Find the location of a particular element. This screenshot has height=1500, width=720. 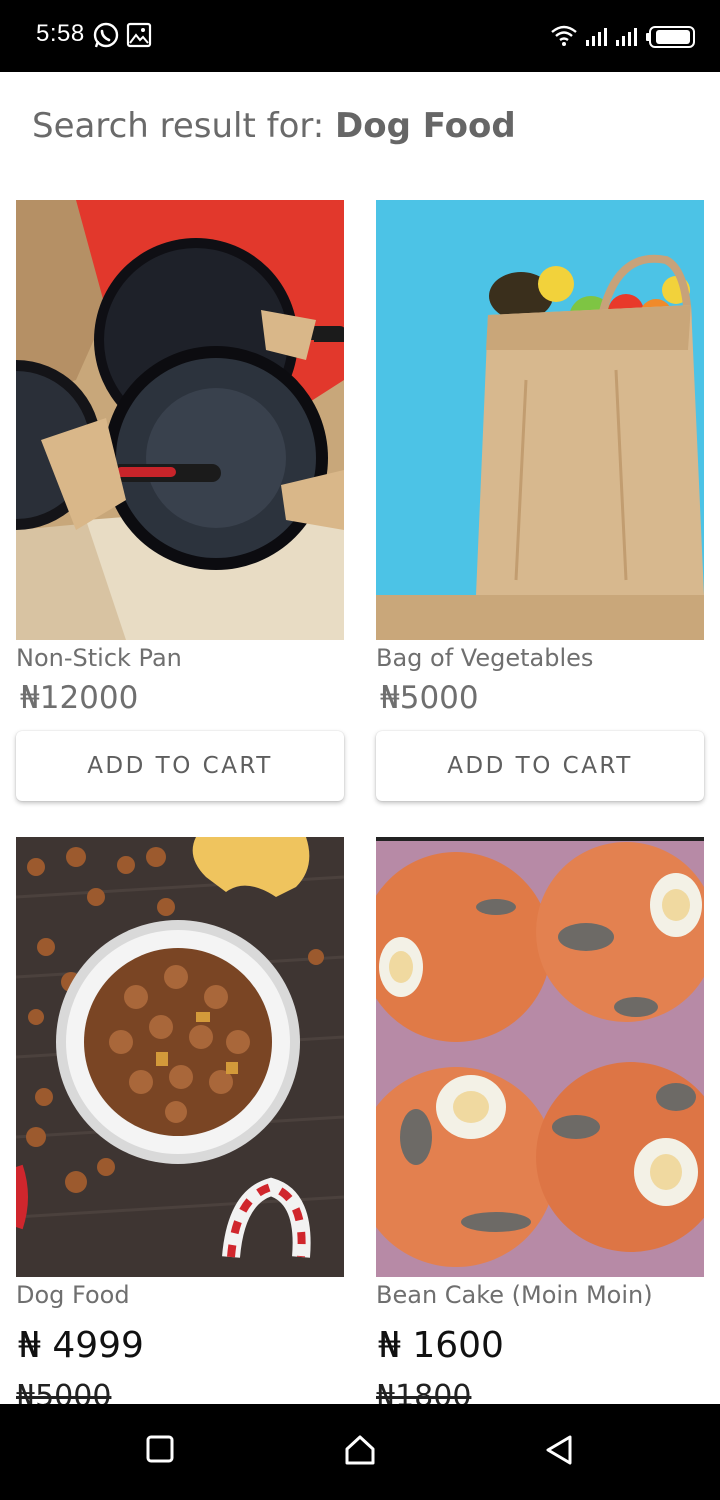

status-right-icons is located at coordinates (623, 36).